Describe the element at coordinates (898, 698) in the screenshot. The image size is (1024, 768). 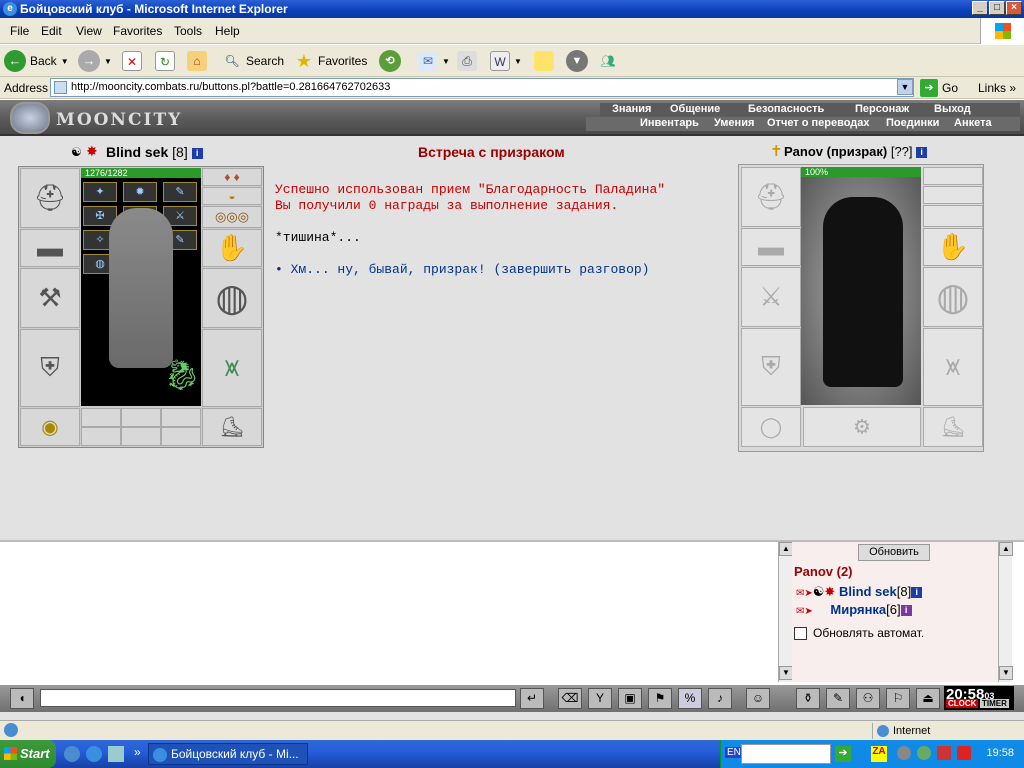
I see `flag-icon: ⚐` at that location.